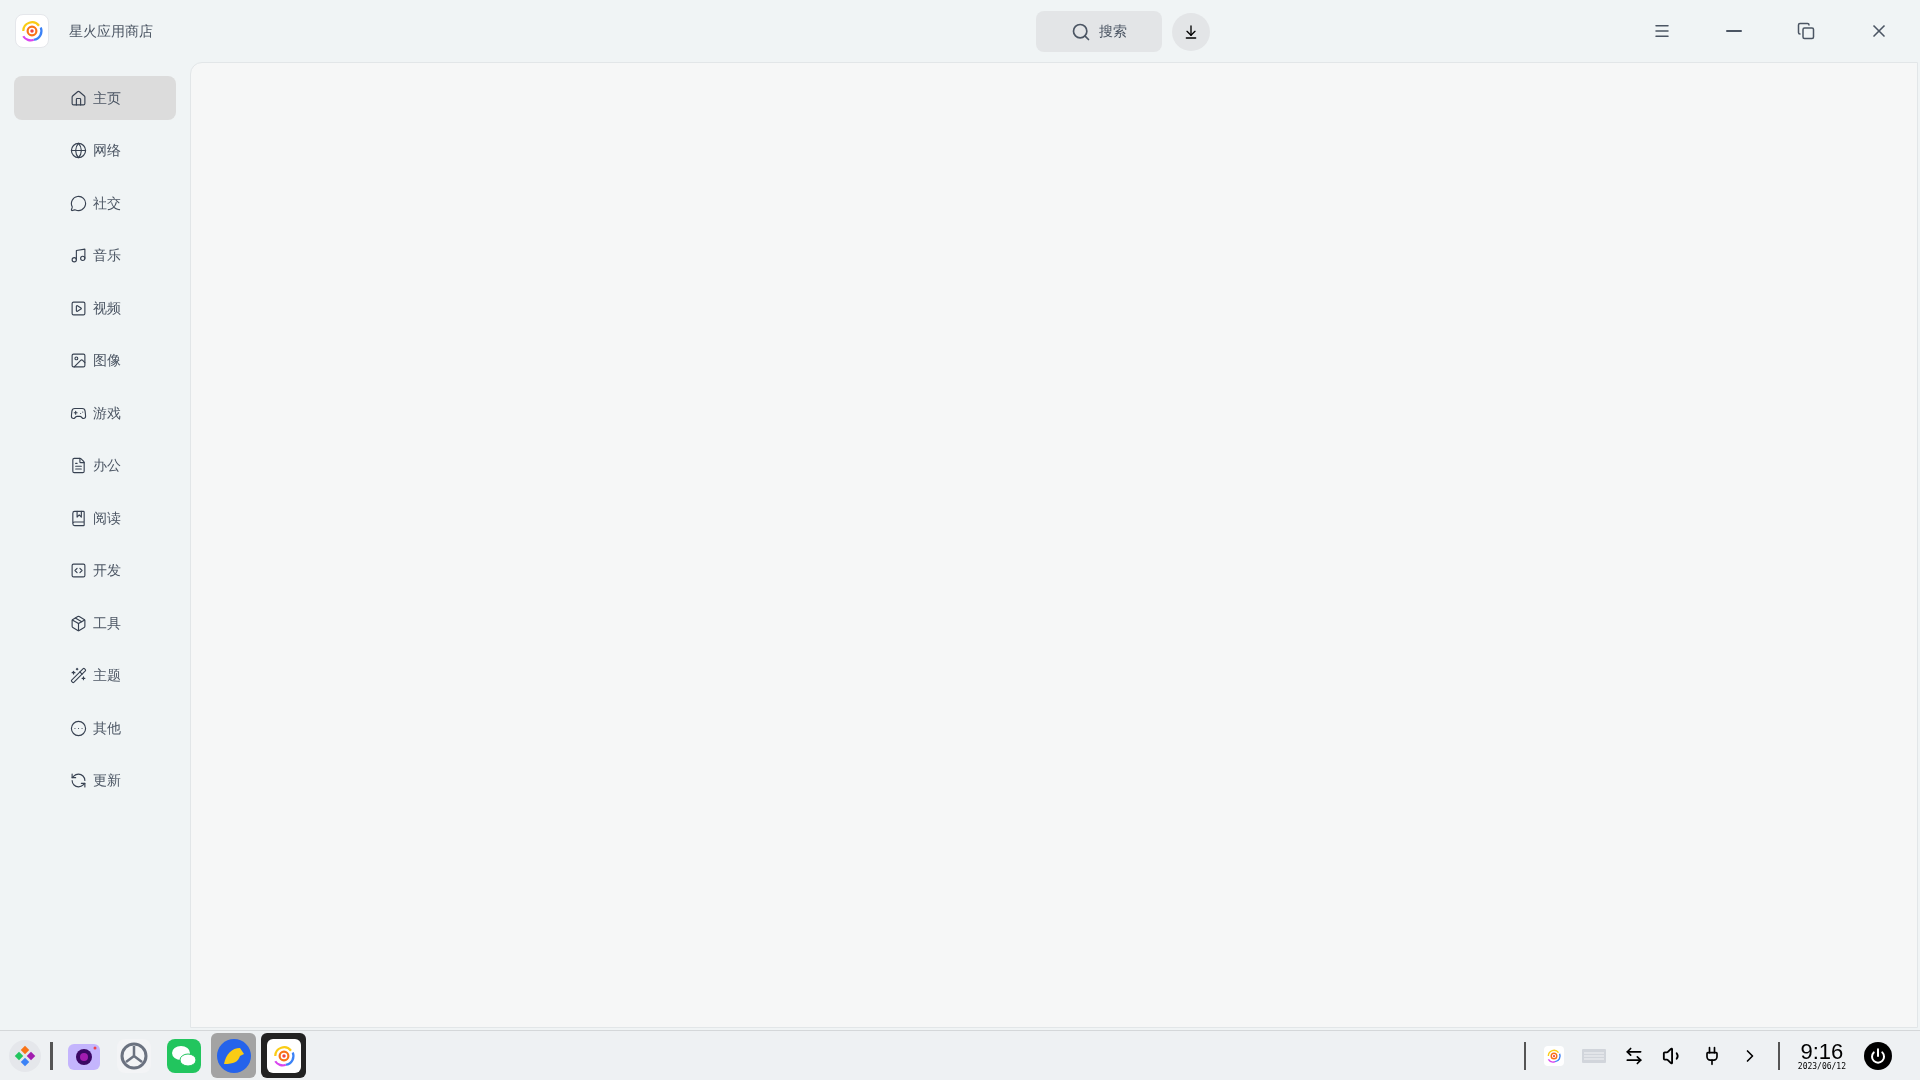  I want to click on sidebar-item: 办公, so click(95, 465).